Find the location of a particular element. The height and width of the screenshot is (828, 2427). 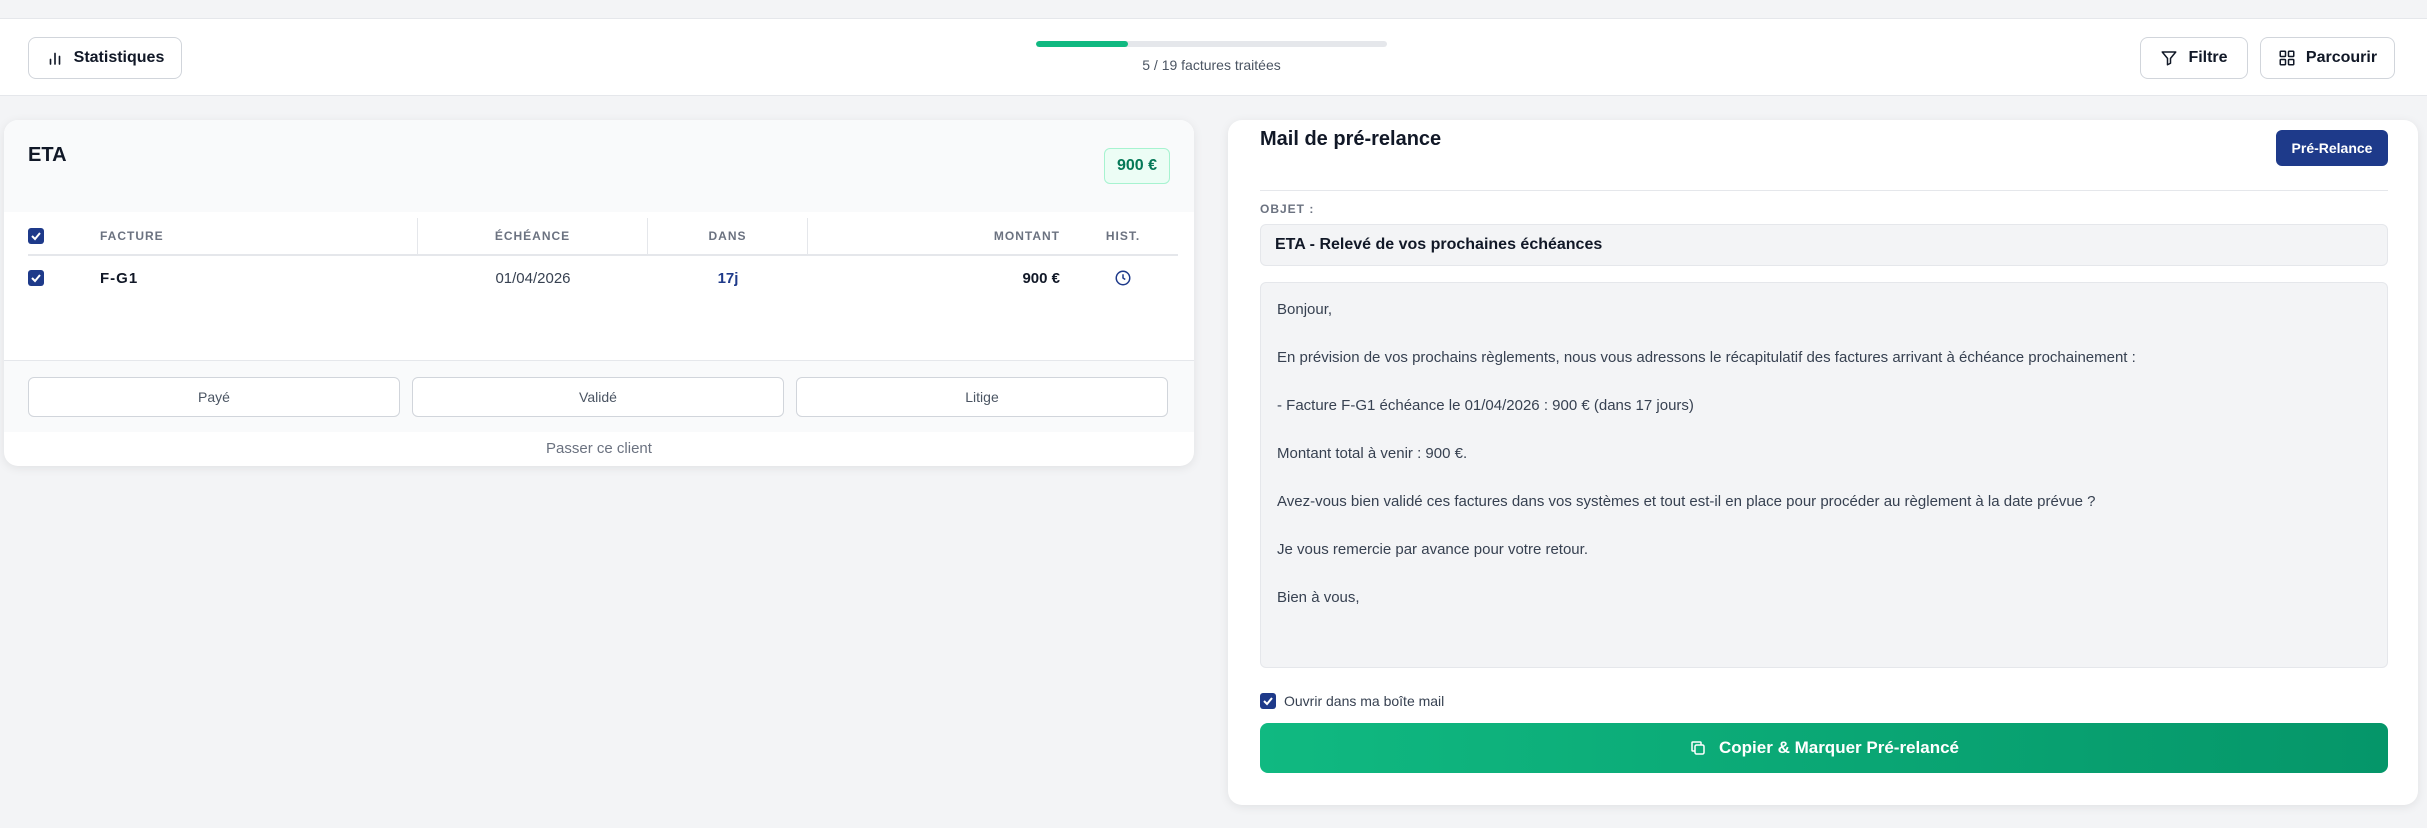

pre-relance-badge: Pré-Relance is located at coordinates (2332, 148).